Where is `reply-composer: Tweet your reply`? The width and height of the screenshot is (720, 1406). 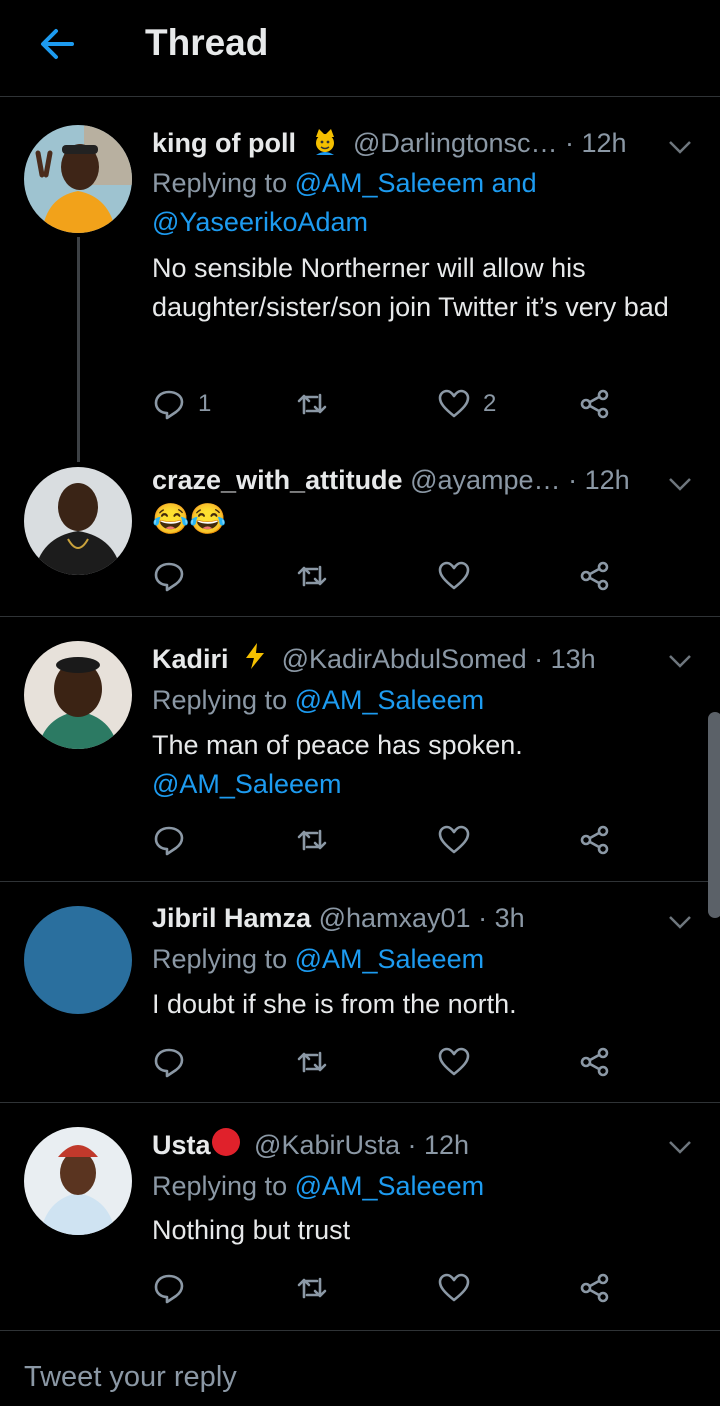 reply-composer: Tweet your reply is located at coordinates (360, 1368).